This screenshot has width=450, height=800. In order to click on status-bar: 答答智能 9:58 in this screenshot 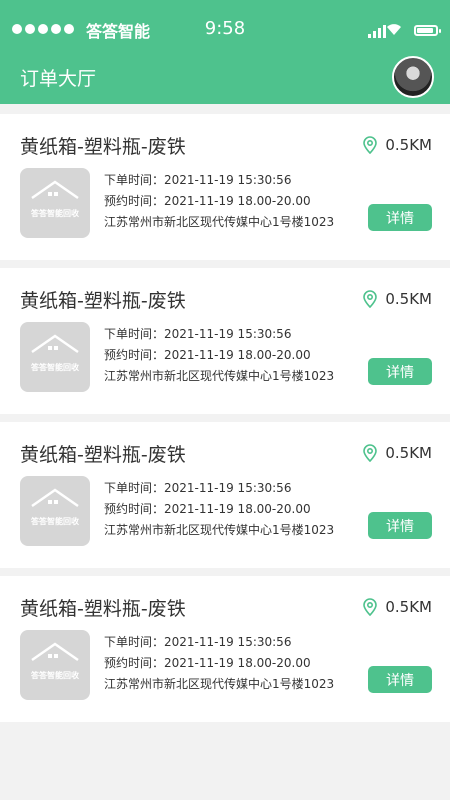, I will do `click(225, 29)`.